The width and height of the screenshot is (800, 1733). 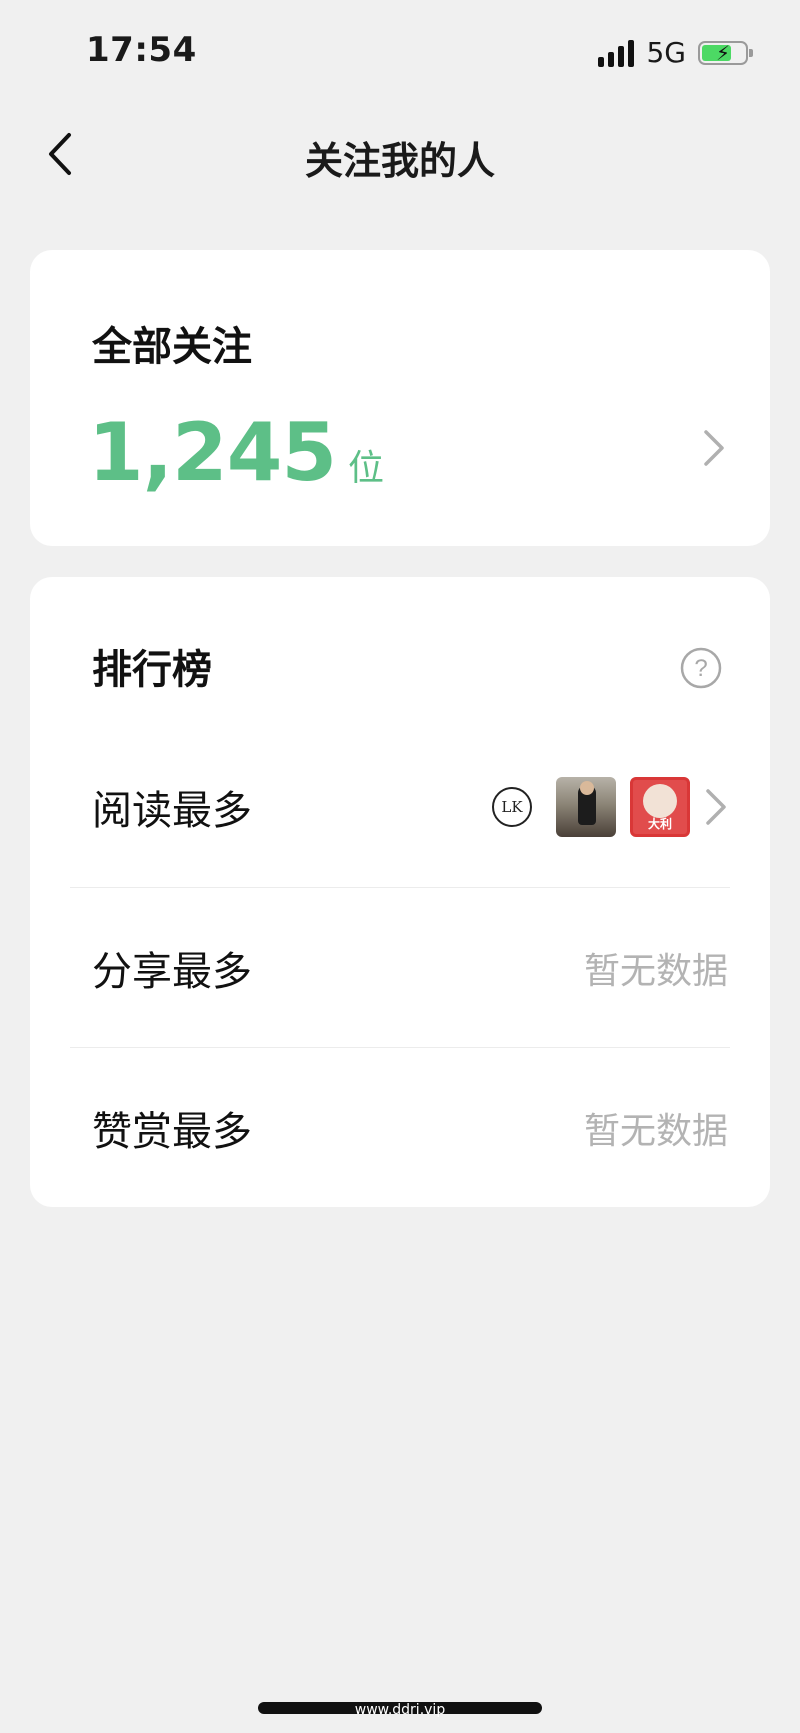 I want to click on signal-bars-icon, so click(x=616, y=53).